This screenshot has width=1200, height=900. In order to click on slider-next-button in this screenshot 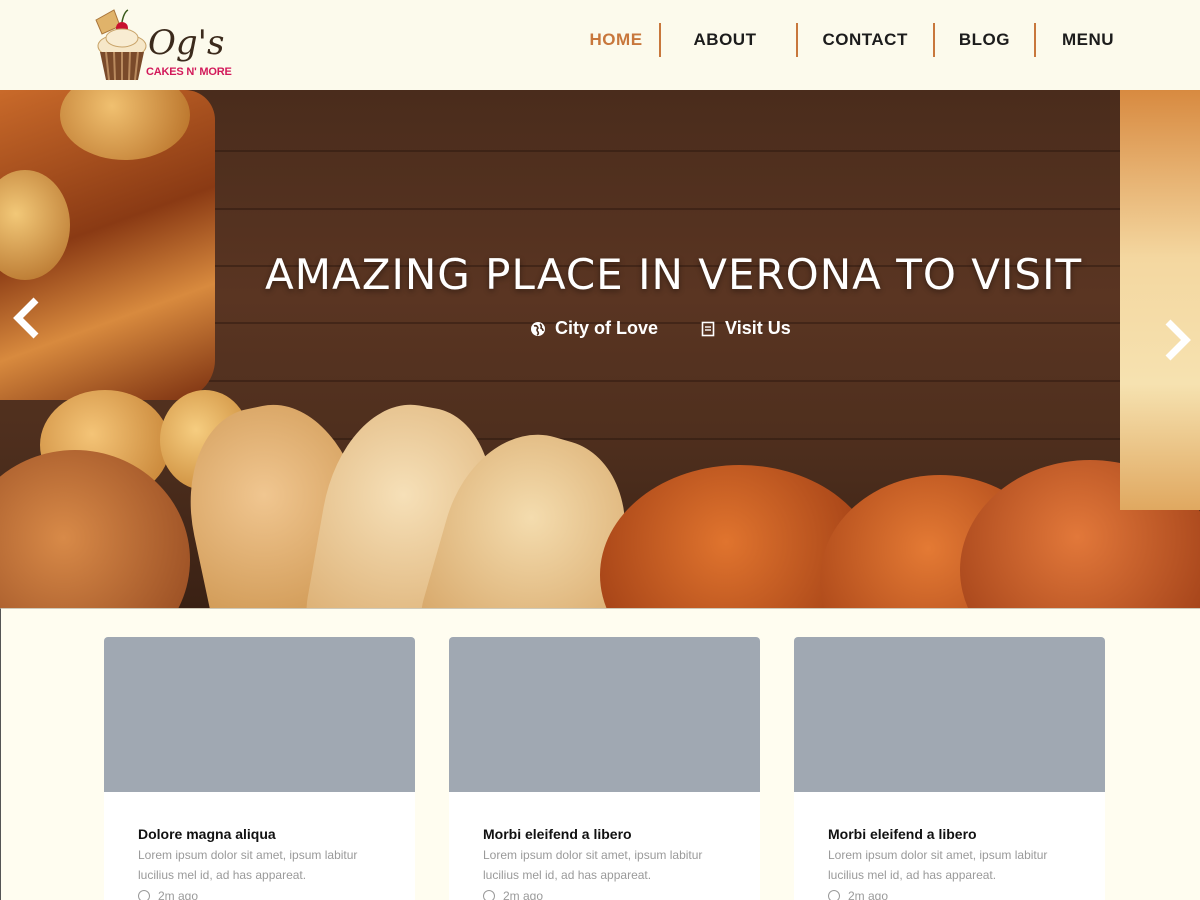, I will do `click(1177, 344)`.